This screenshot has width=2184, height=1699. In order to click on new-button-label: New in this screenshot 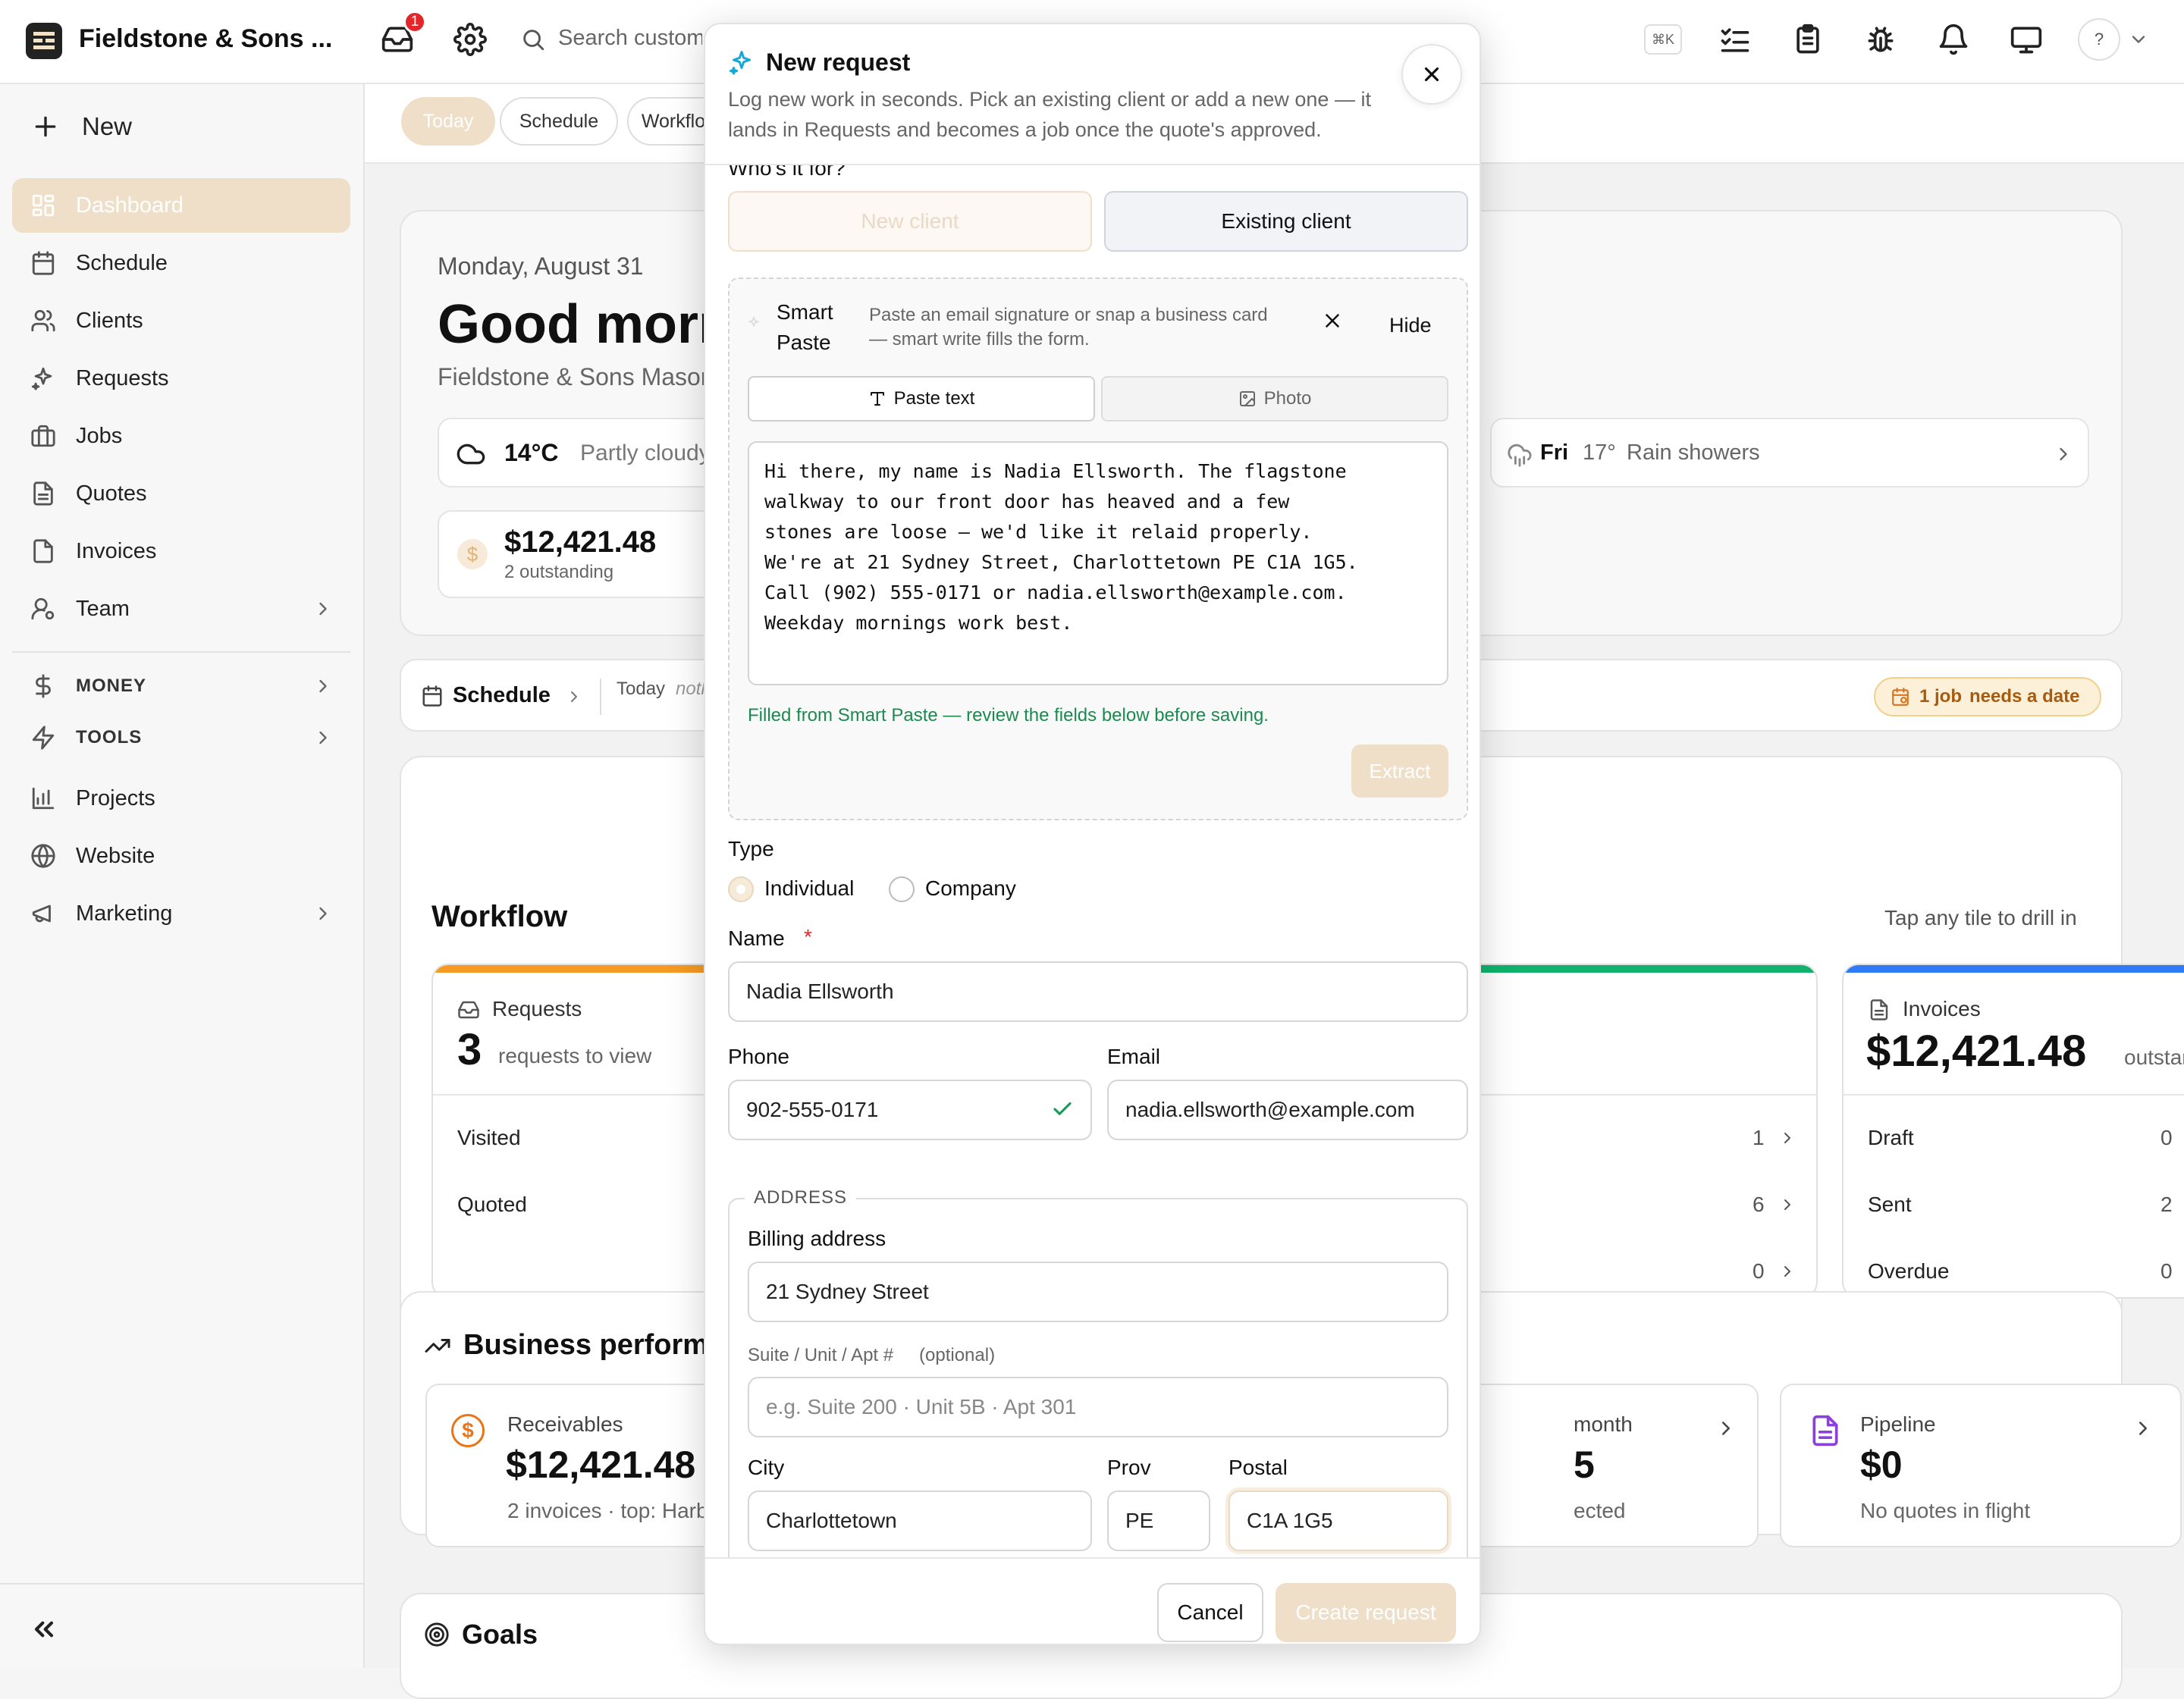, I will do `click(107, 126)`.